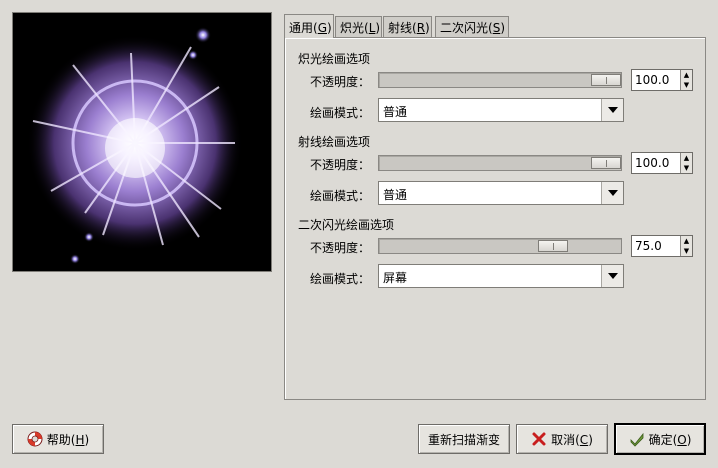 This screenshot has width=718, height=468. I want to click on second-flares-opacity-spinbutton: 75.0 ▲ ▼, so click(662, 246).